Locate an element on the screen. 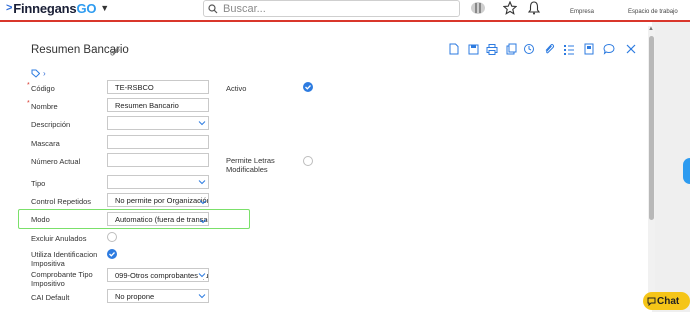 The height and width of the screenshot is (312, 690). nombre-label: Nombre is located at coordinates (44, 106).